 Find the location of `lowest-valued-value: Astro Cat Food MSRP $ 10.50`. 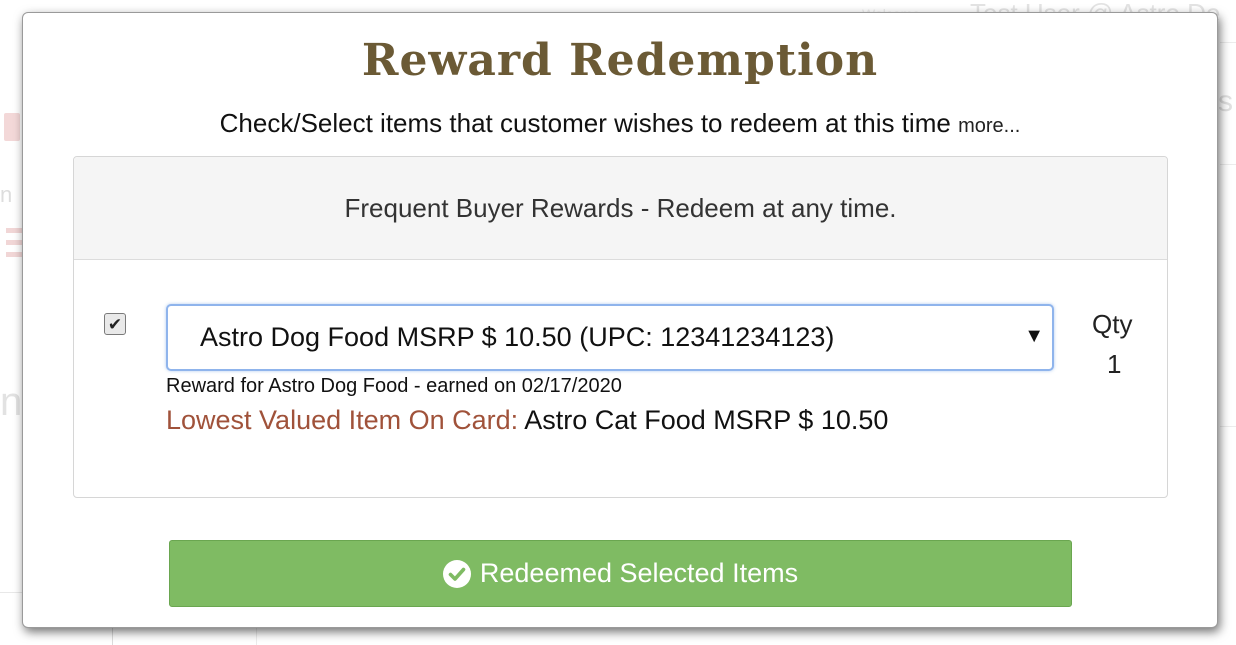

lowest-valued-value: Astro Cat Food MSRP $ 10.50 is located at coordinates (706, 420).